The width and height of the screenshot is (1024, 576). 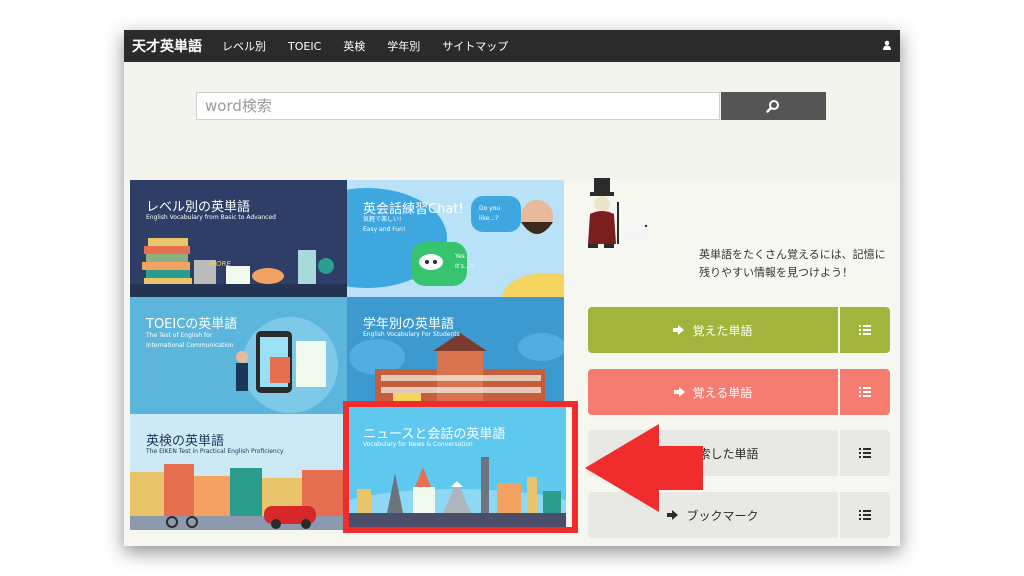 What do you see at coordinates (776, 272) in the screenshot?
I see `tagline-line-2: 残りやすい情報を見つけよう！` at bounding box center [776, 272].